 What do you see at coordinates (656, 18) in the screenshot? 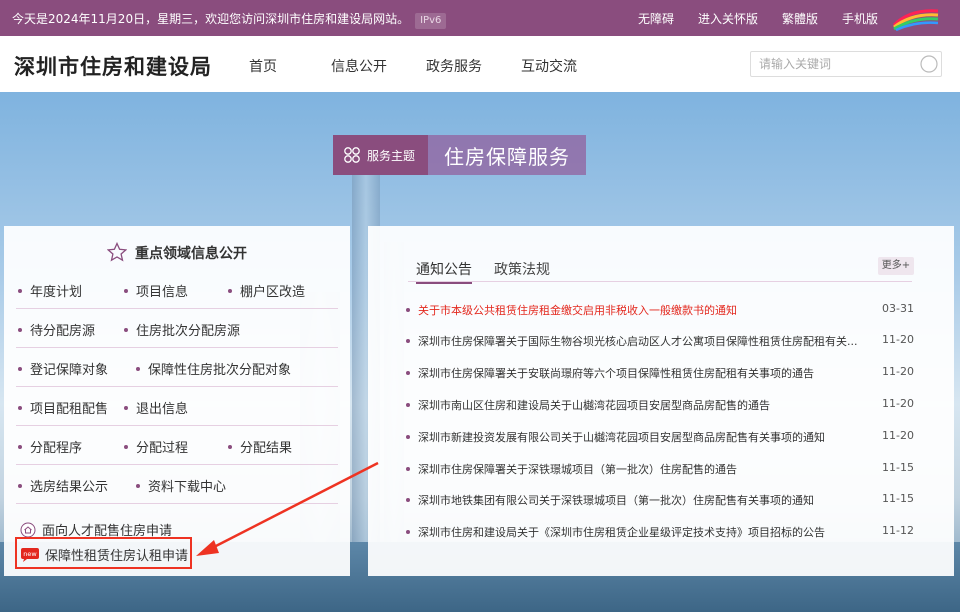
I see `accessibility-link: 无障碍` at bounding box center [656, 18].